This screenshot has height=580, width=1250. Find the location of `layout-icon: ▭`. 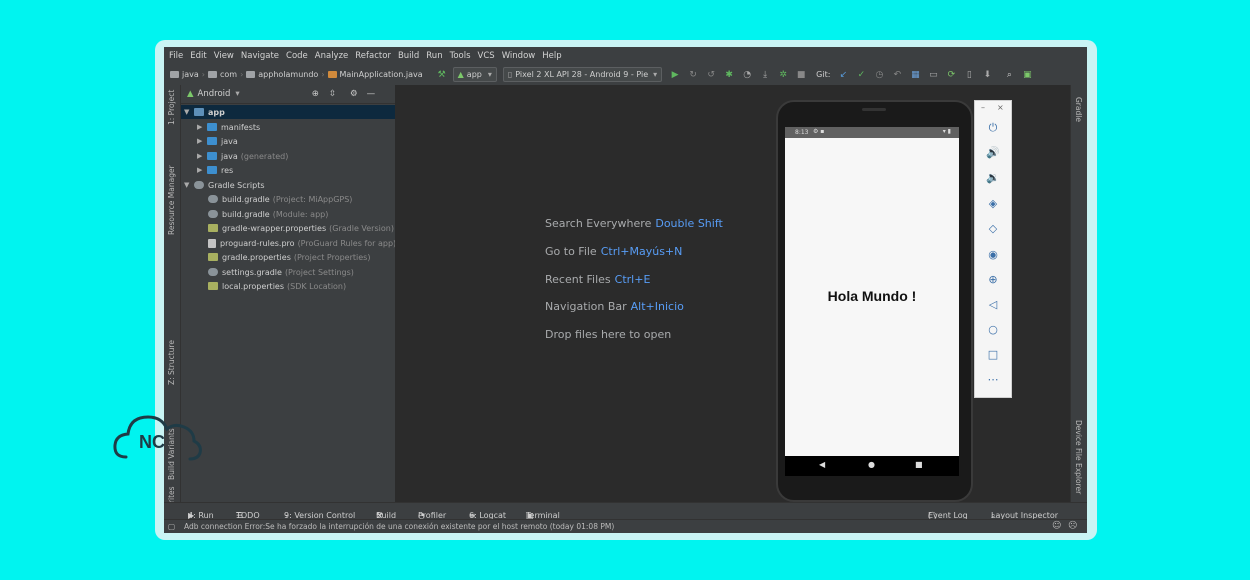

layout-icon: ▭ is located at coordinates (933, 75).